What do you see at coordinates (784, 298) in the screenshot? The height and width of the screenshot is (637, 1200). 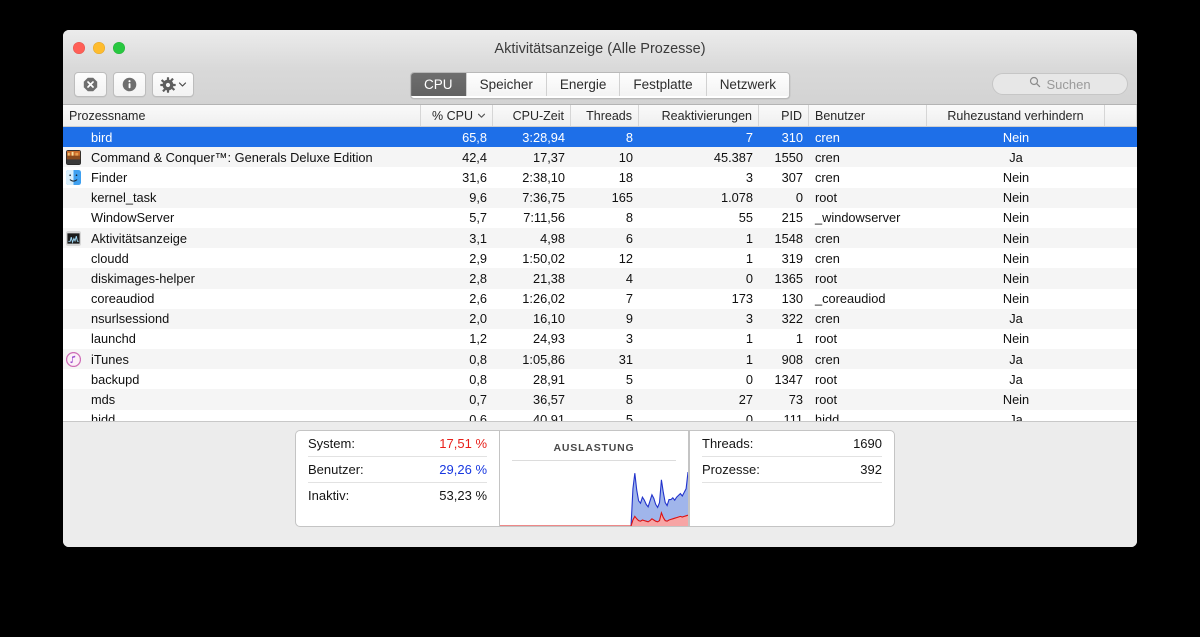 I see `table-cell-pid: 130` at bounding box center [784, 298].